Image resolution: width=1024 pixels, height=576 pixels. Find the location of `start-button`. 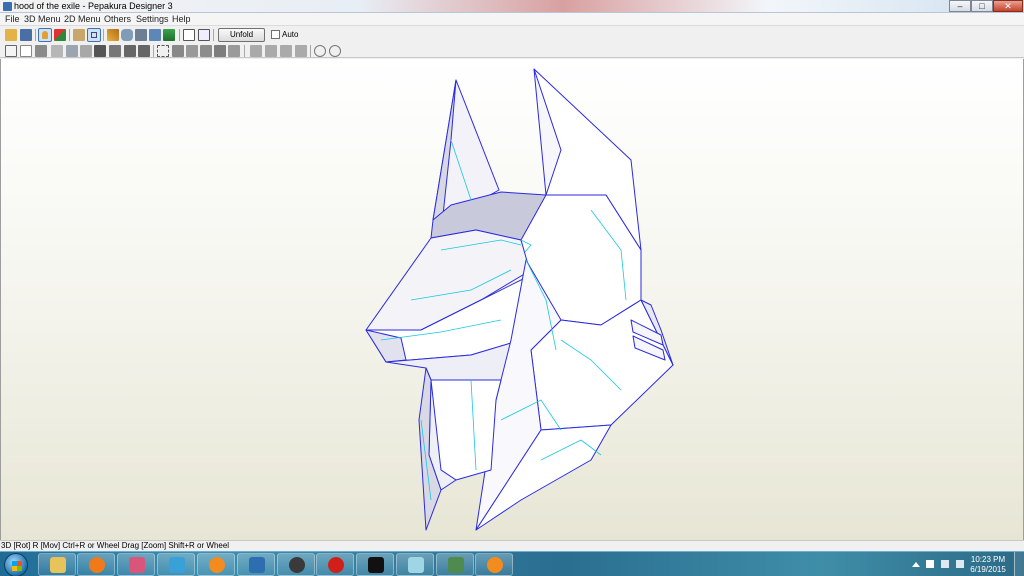

start-button is located at coordinates (16, 564).